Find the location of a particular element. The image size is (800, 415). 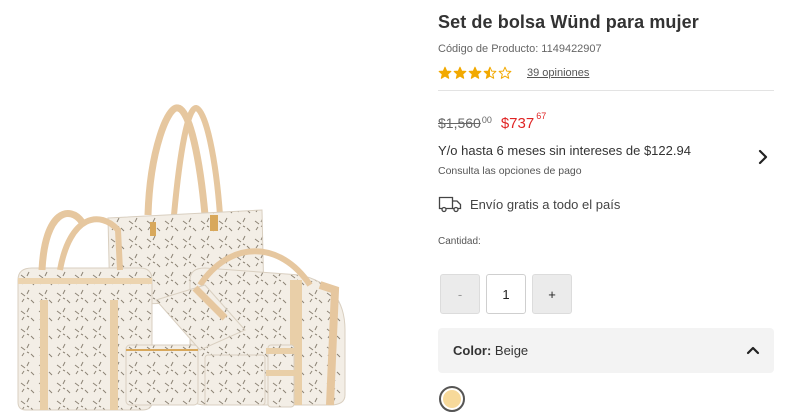

old-price: $1,560 is located at coordinates (459, 123).